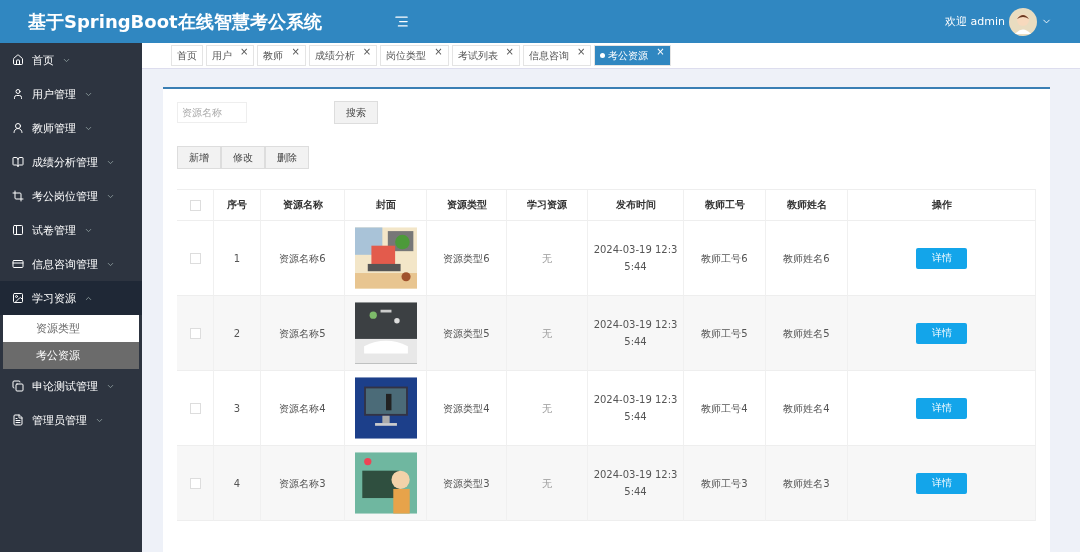  What do you see at coordinates (237, 258) in the screenshot?
I see `table-cell: 1` at bounding box center [237, 258].